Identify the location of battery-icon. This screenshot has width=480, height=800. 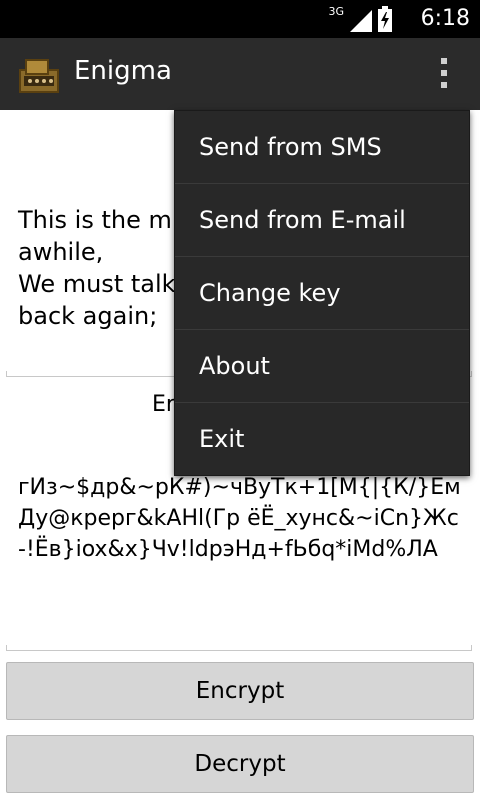
(385, 19).